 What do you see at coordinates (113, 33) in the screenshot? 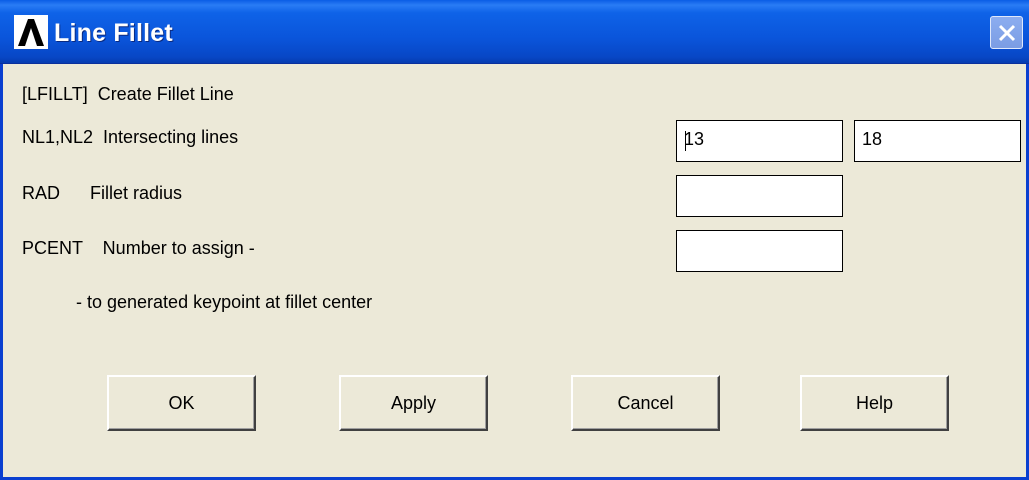
I see `window-title: Line Fillet` at bounding box center [113, 33].